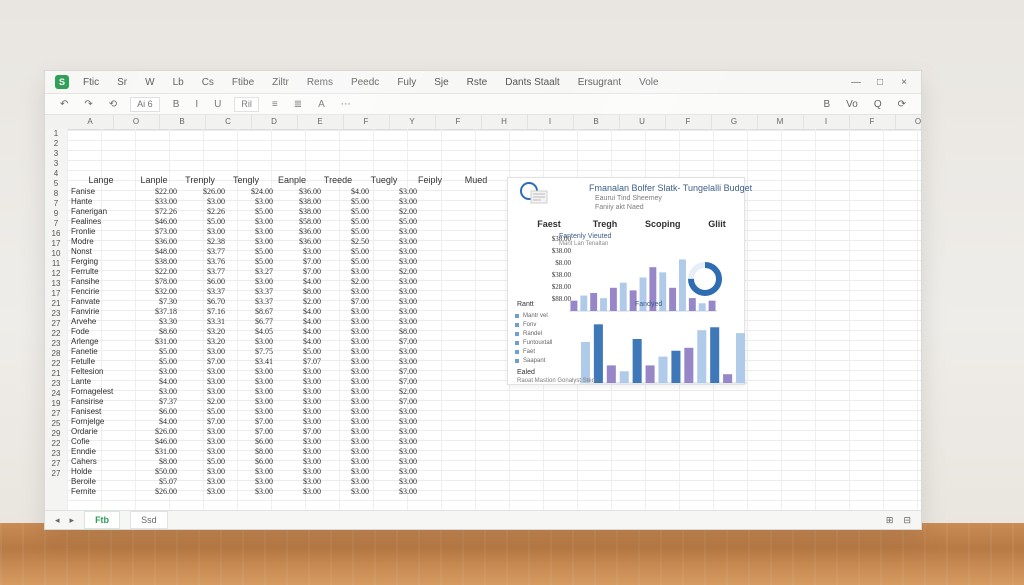 This screenshot has width=1024, height=585. What do you see at coordinates (880, 82) in the screenshot?
I see `maximize-icon: □` at bounding box center [880, 82].